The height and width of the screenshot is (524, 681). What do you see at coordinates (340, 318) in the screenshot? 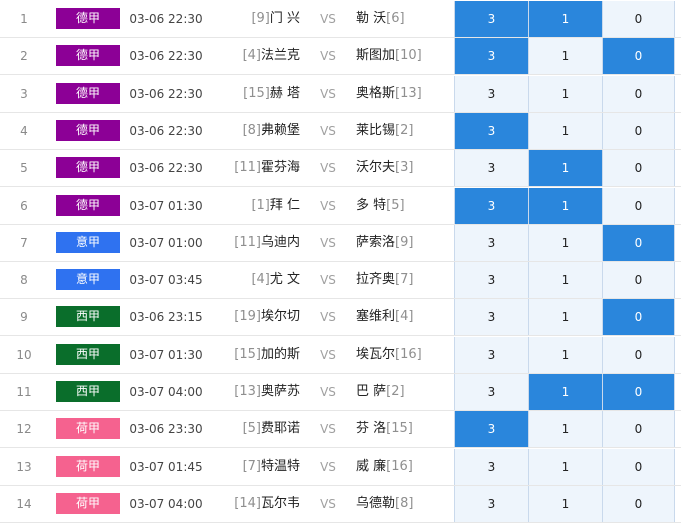
I see `match-row: 9 西甲 03-06 23:15 [19]埃尔切 VS 塞维利[4] 3 1 0` at bounding box center [340, 318].